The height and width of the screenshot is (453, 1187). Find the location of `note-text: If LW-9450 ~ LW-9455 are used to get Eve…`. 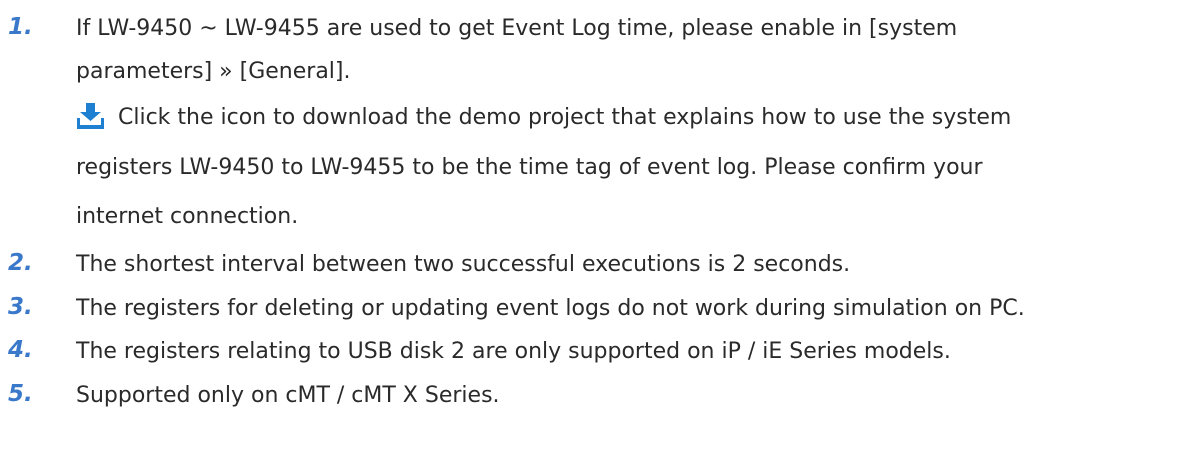

note-text: If LW-9450 ~ LW-9455 are used to get Eve… is located at coordinates (517, 28).